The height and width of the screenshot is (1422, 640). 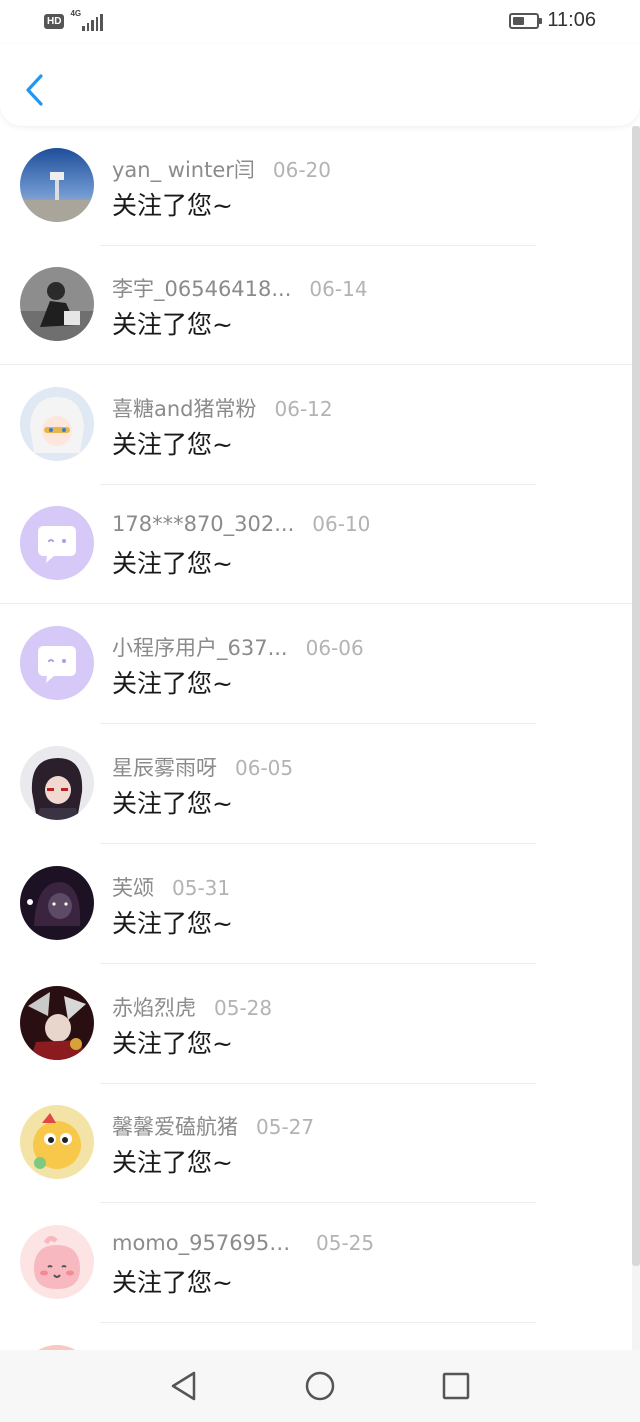 What do you see at coordinates (264, 768) in the screenshot?
I see `notification-date: 06-05` at bounding box center [264, 768].